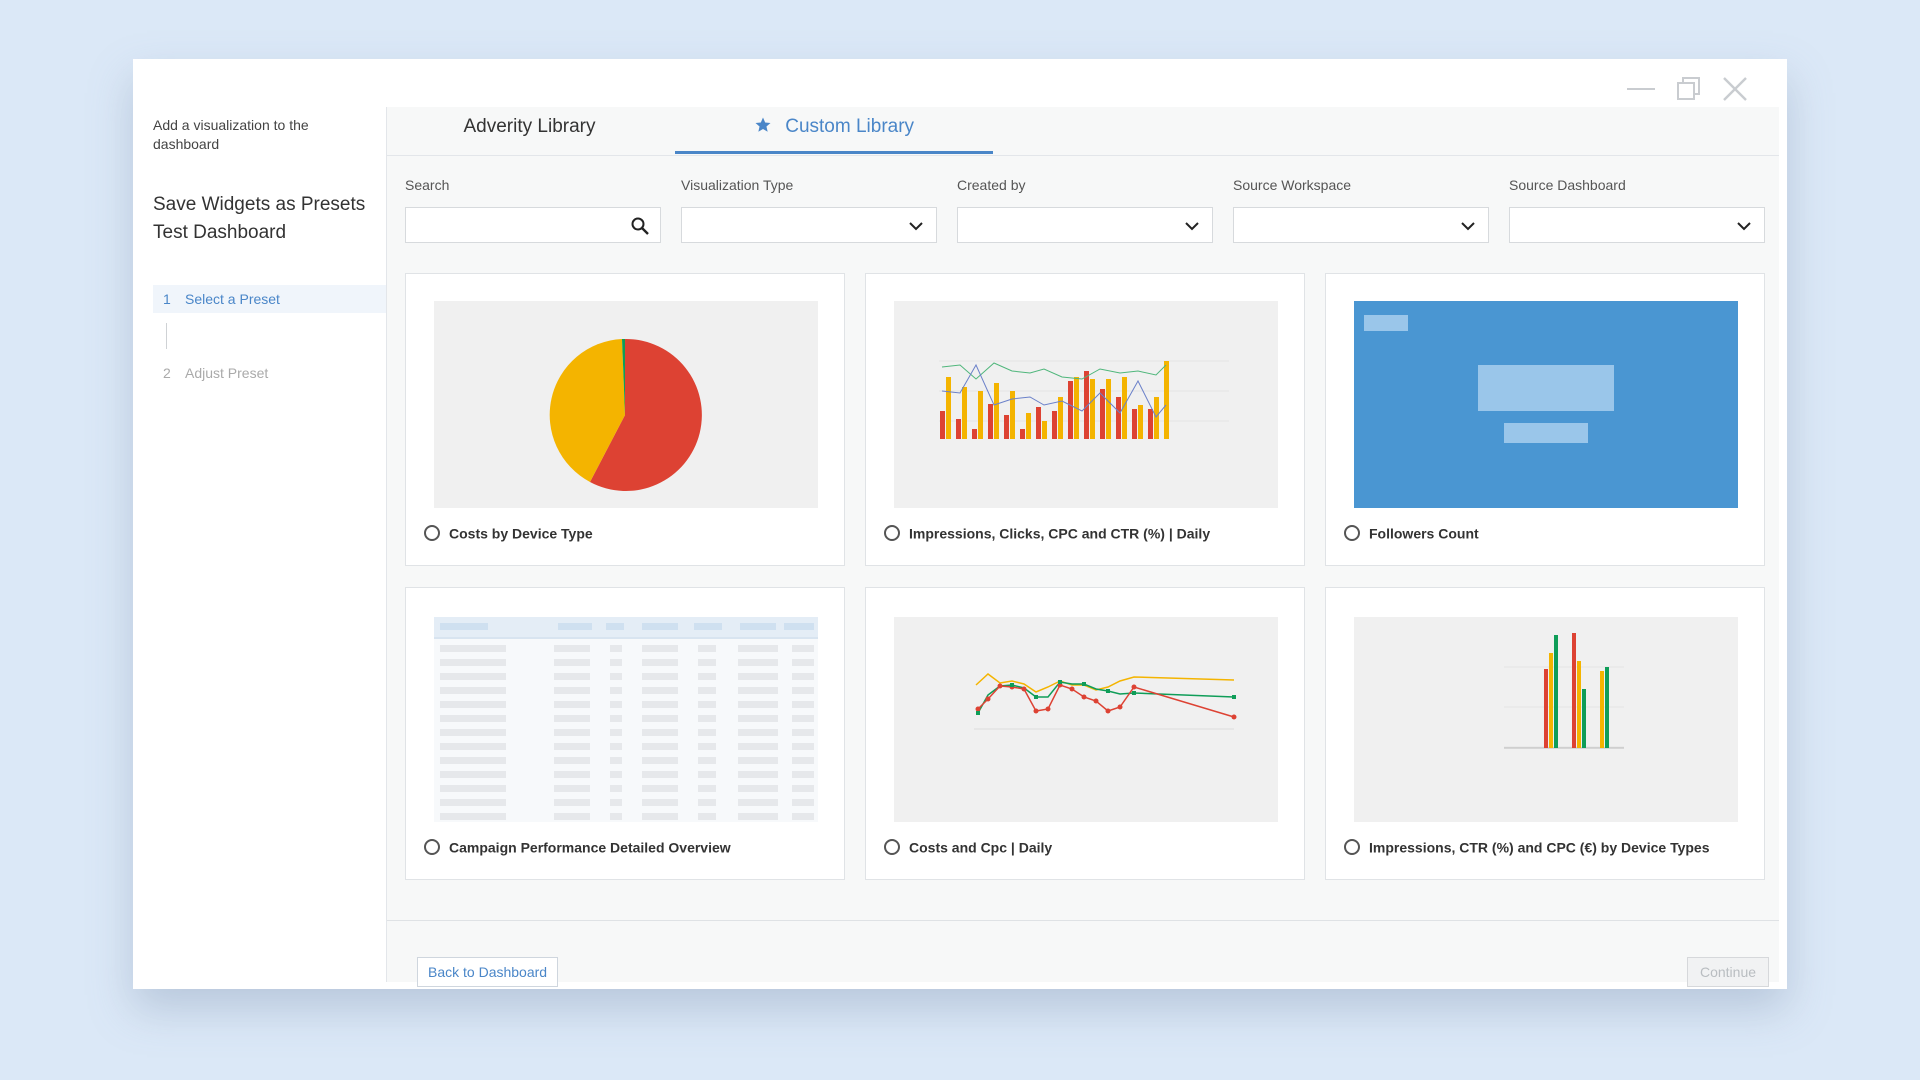 The image size is (1920, 1080). I want to click on step-number: 1, so click(167, 299).